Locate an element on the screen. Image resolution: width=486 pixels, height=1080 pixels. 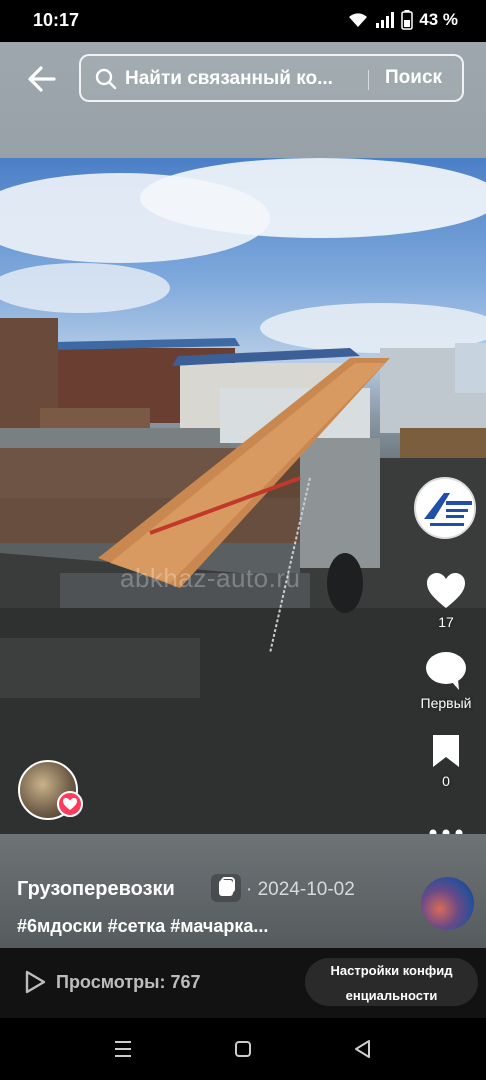
avatar-like-badge is located at coordinates (70, 804).